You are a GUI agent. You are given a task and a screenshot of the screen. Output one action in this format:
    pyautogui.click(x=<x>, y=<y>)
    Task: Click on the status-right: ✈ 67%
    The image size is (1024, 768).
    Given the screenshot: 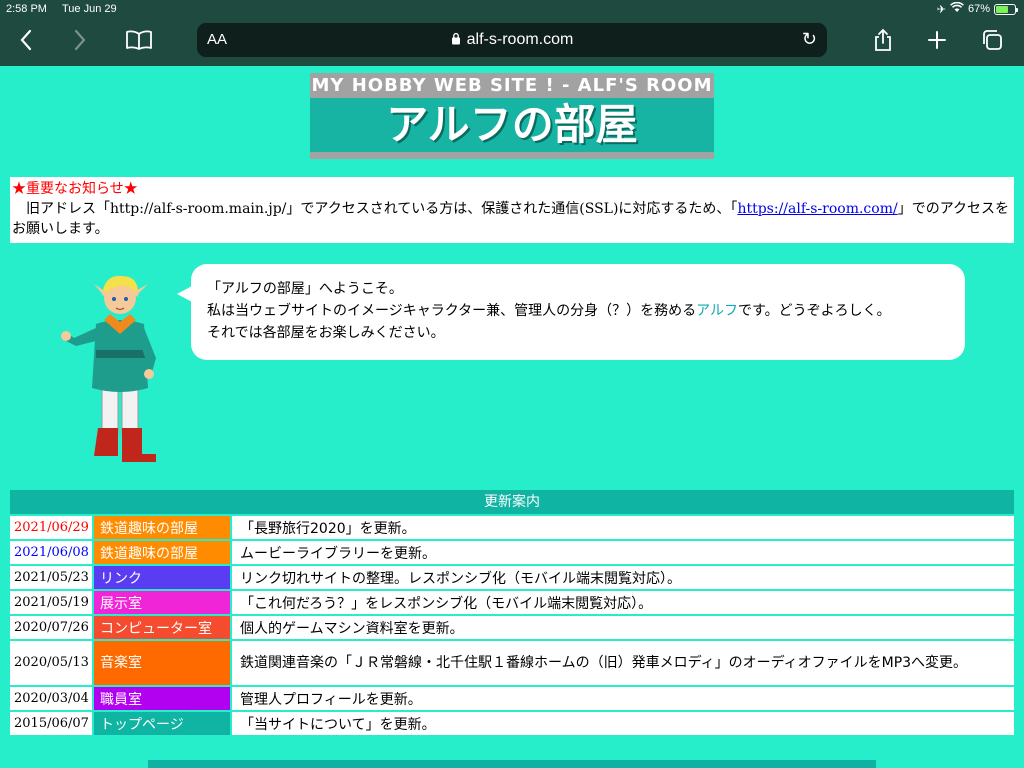 What is the action you would take?
    pyautogui.click(x=977, y=8)
    